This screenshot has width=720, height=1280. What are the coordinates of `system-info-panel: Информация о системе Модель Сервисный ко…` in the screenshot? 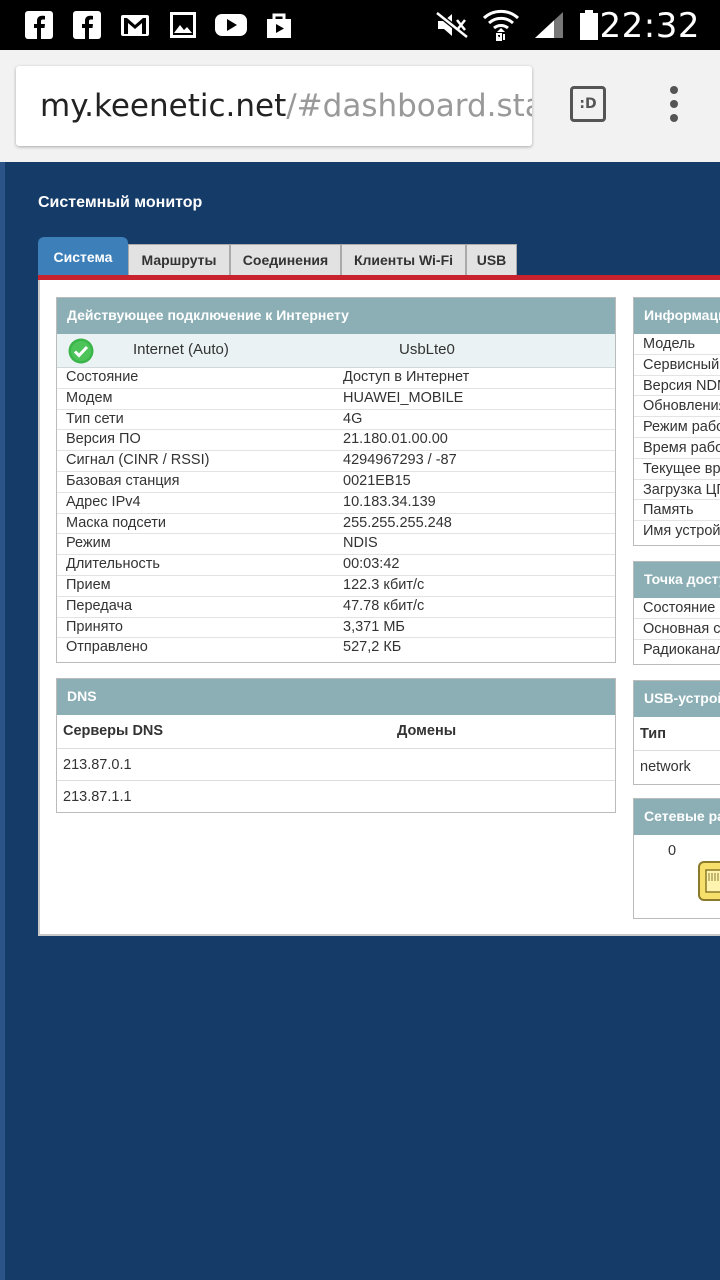 It's located at (676, 421).